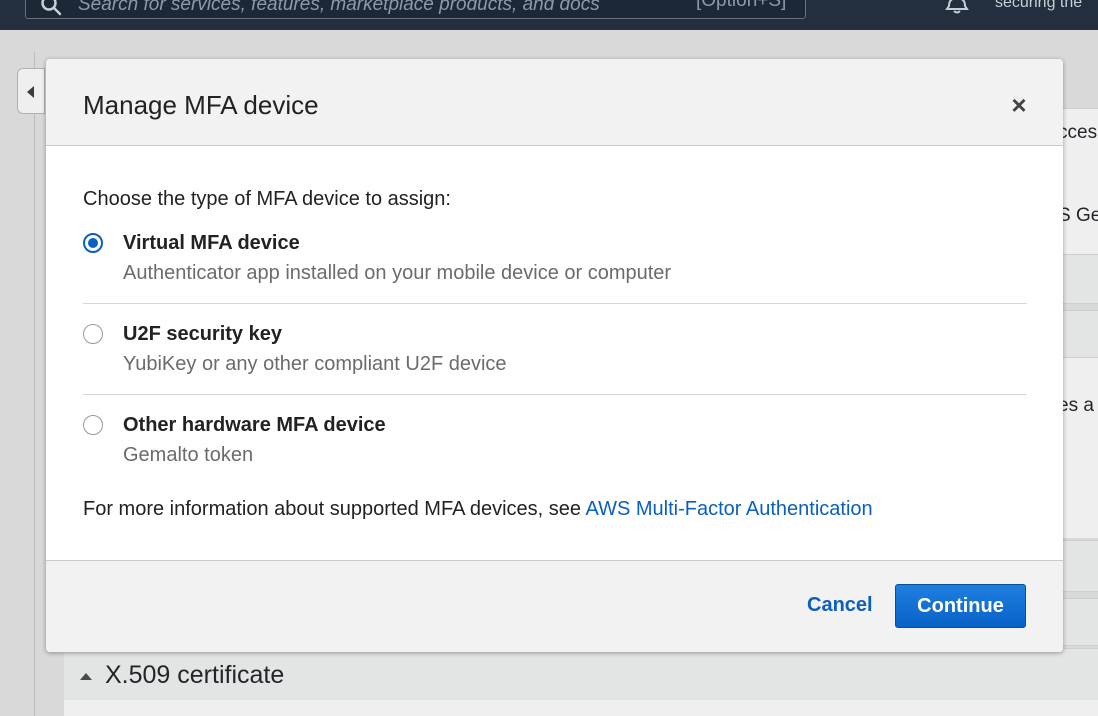 The image size is (1098, 716). I want to click on search-input, so click(378, 10).